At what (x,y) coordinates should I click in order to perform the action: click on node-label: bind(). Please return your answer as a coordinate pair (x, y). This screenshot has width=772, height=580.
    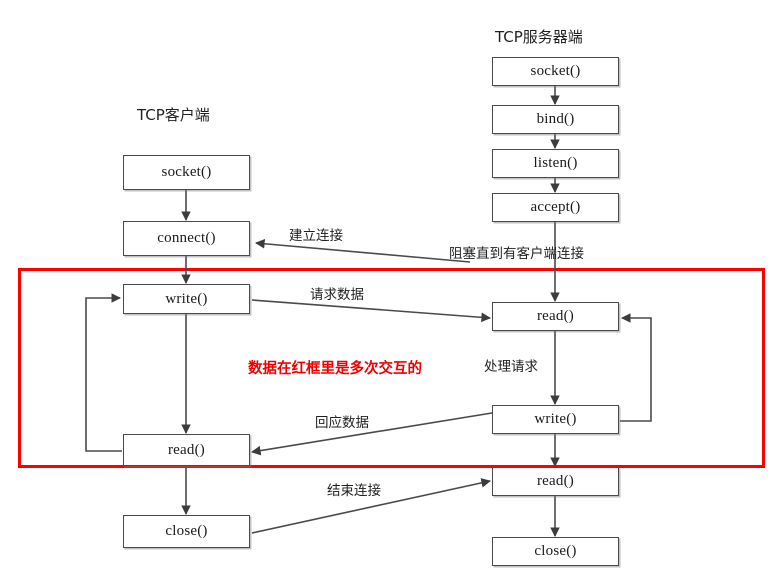
    Looking at the image, I should click on (555, 119).